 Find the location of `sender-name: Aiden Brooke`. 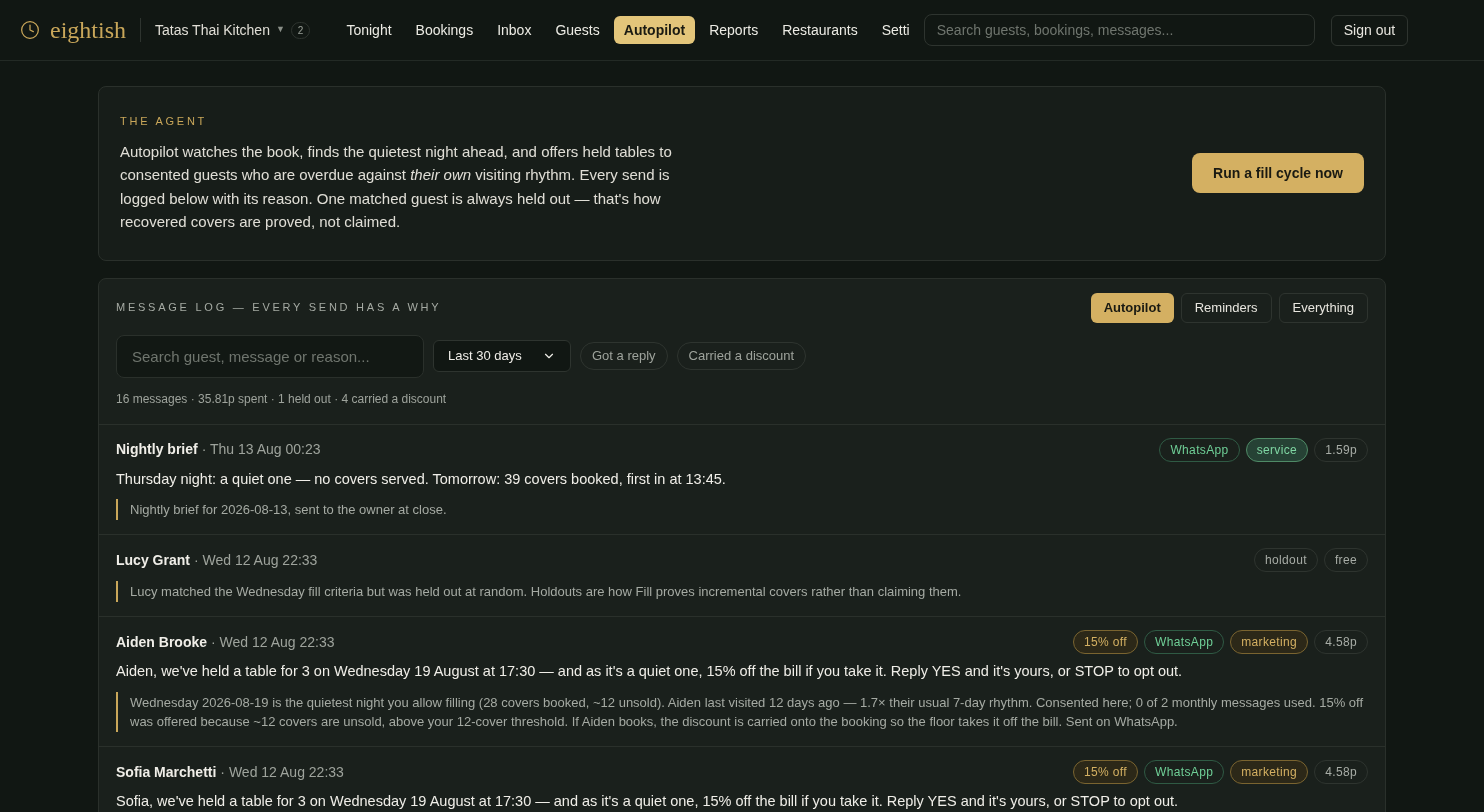

sender-name: Aiden Brooke is located at coordinates (161, 641).